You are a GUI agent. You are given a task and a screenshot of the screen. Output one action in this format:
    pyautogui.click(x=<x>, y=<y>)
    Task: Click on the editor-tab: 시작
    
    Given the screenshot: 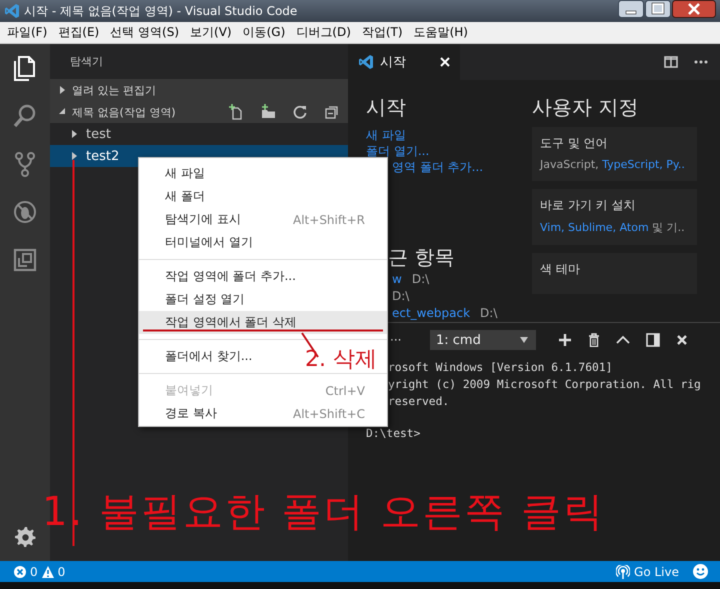 What is the action you would take?
    pyautogui.click(x=404, y=62)
    